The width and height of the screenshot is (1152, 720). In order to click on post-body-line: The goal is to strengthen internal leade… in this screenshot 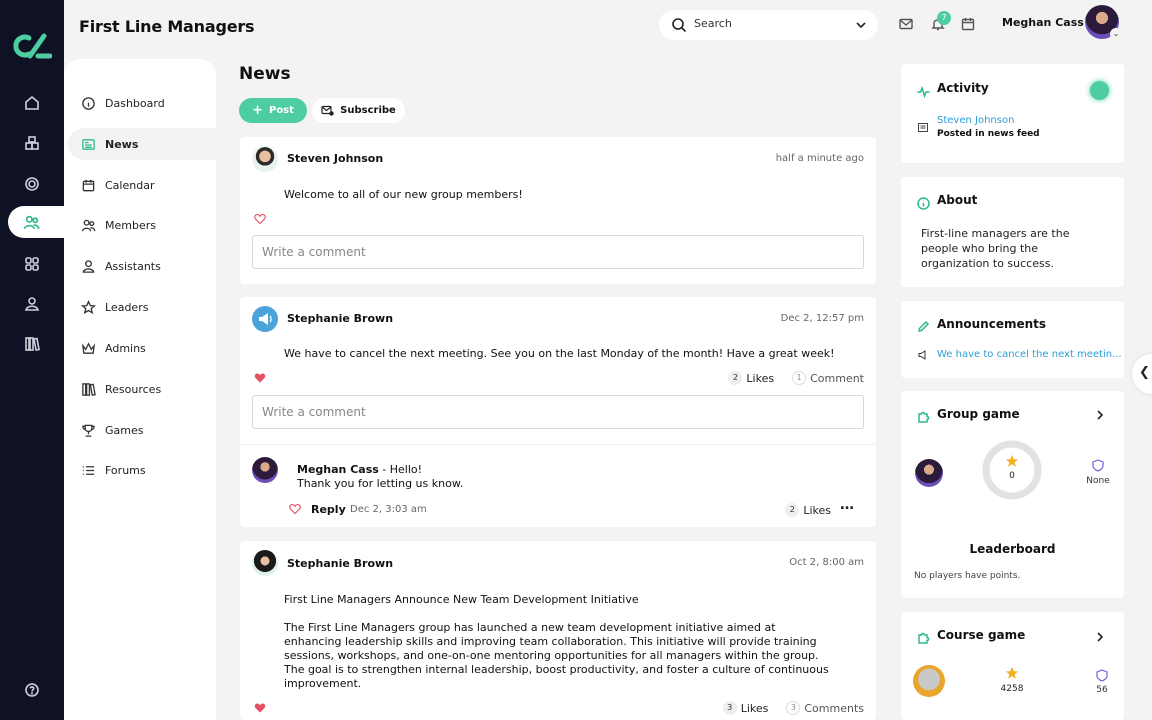, I will do `click(556, 669)`.